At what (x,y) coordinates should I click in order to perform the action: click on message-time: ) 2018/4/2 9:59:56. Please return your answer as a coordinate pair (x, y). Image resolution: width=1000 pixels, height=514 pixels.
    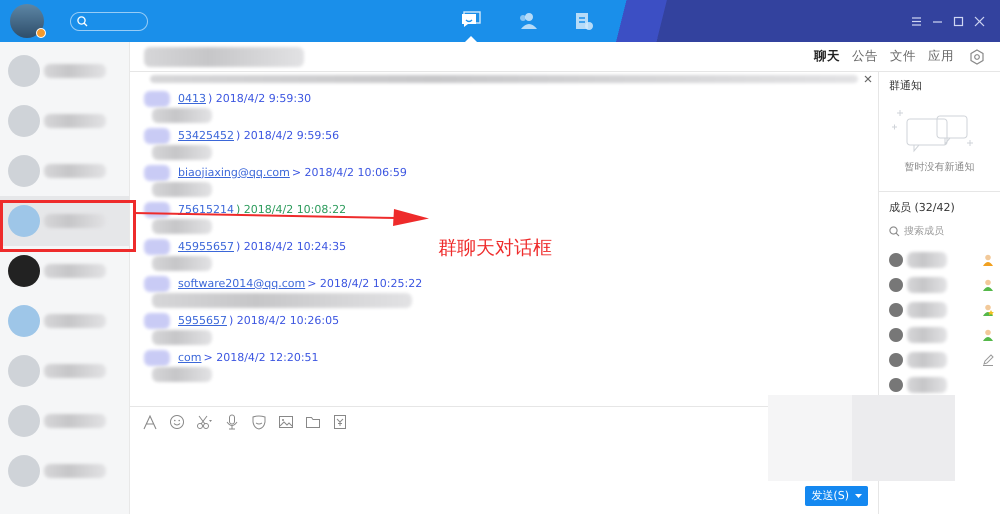
    Looking at the image, I should click on (288, 136).